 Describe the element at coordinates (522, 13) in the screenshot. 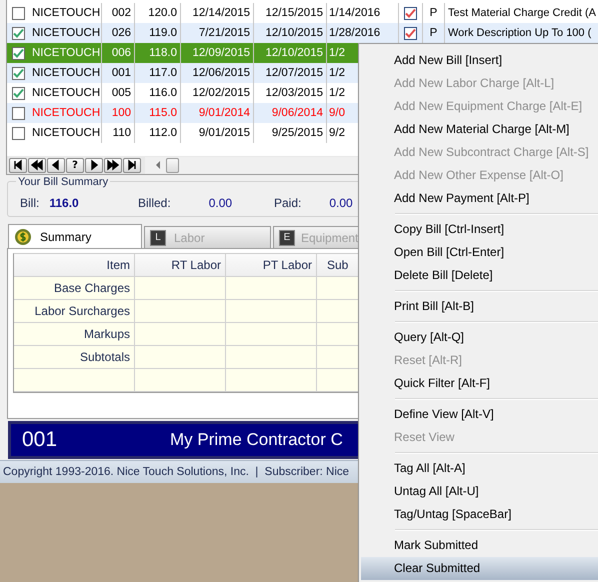

I see `table-cell: Test Material Charge Credit (A` at that location.